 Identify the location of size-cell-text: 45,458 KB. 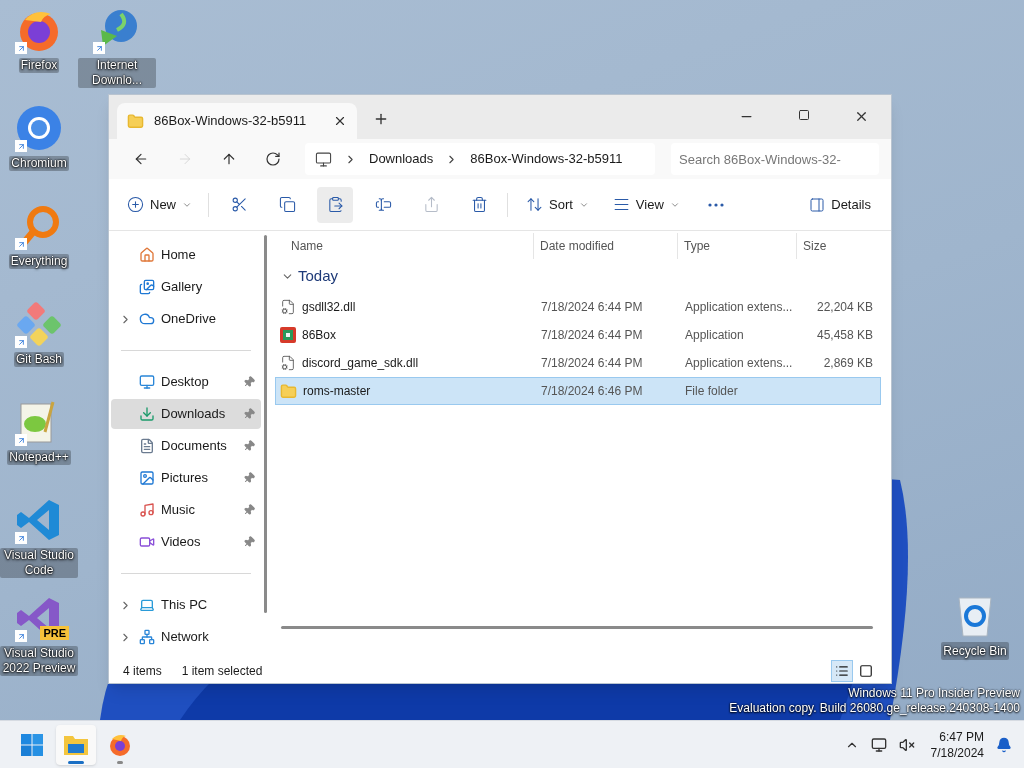
(844, 335).